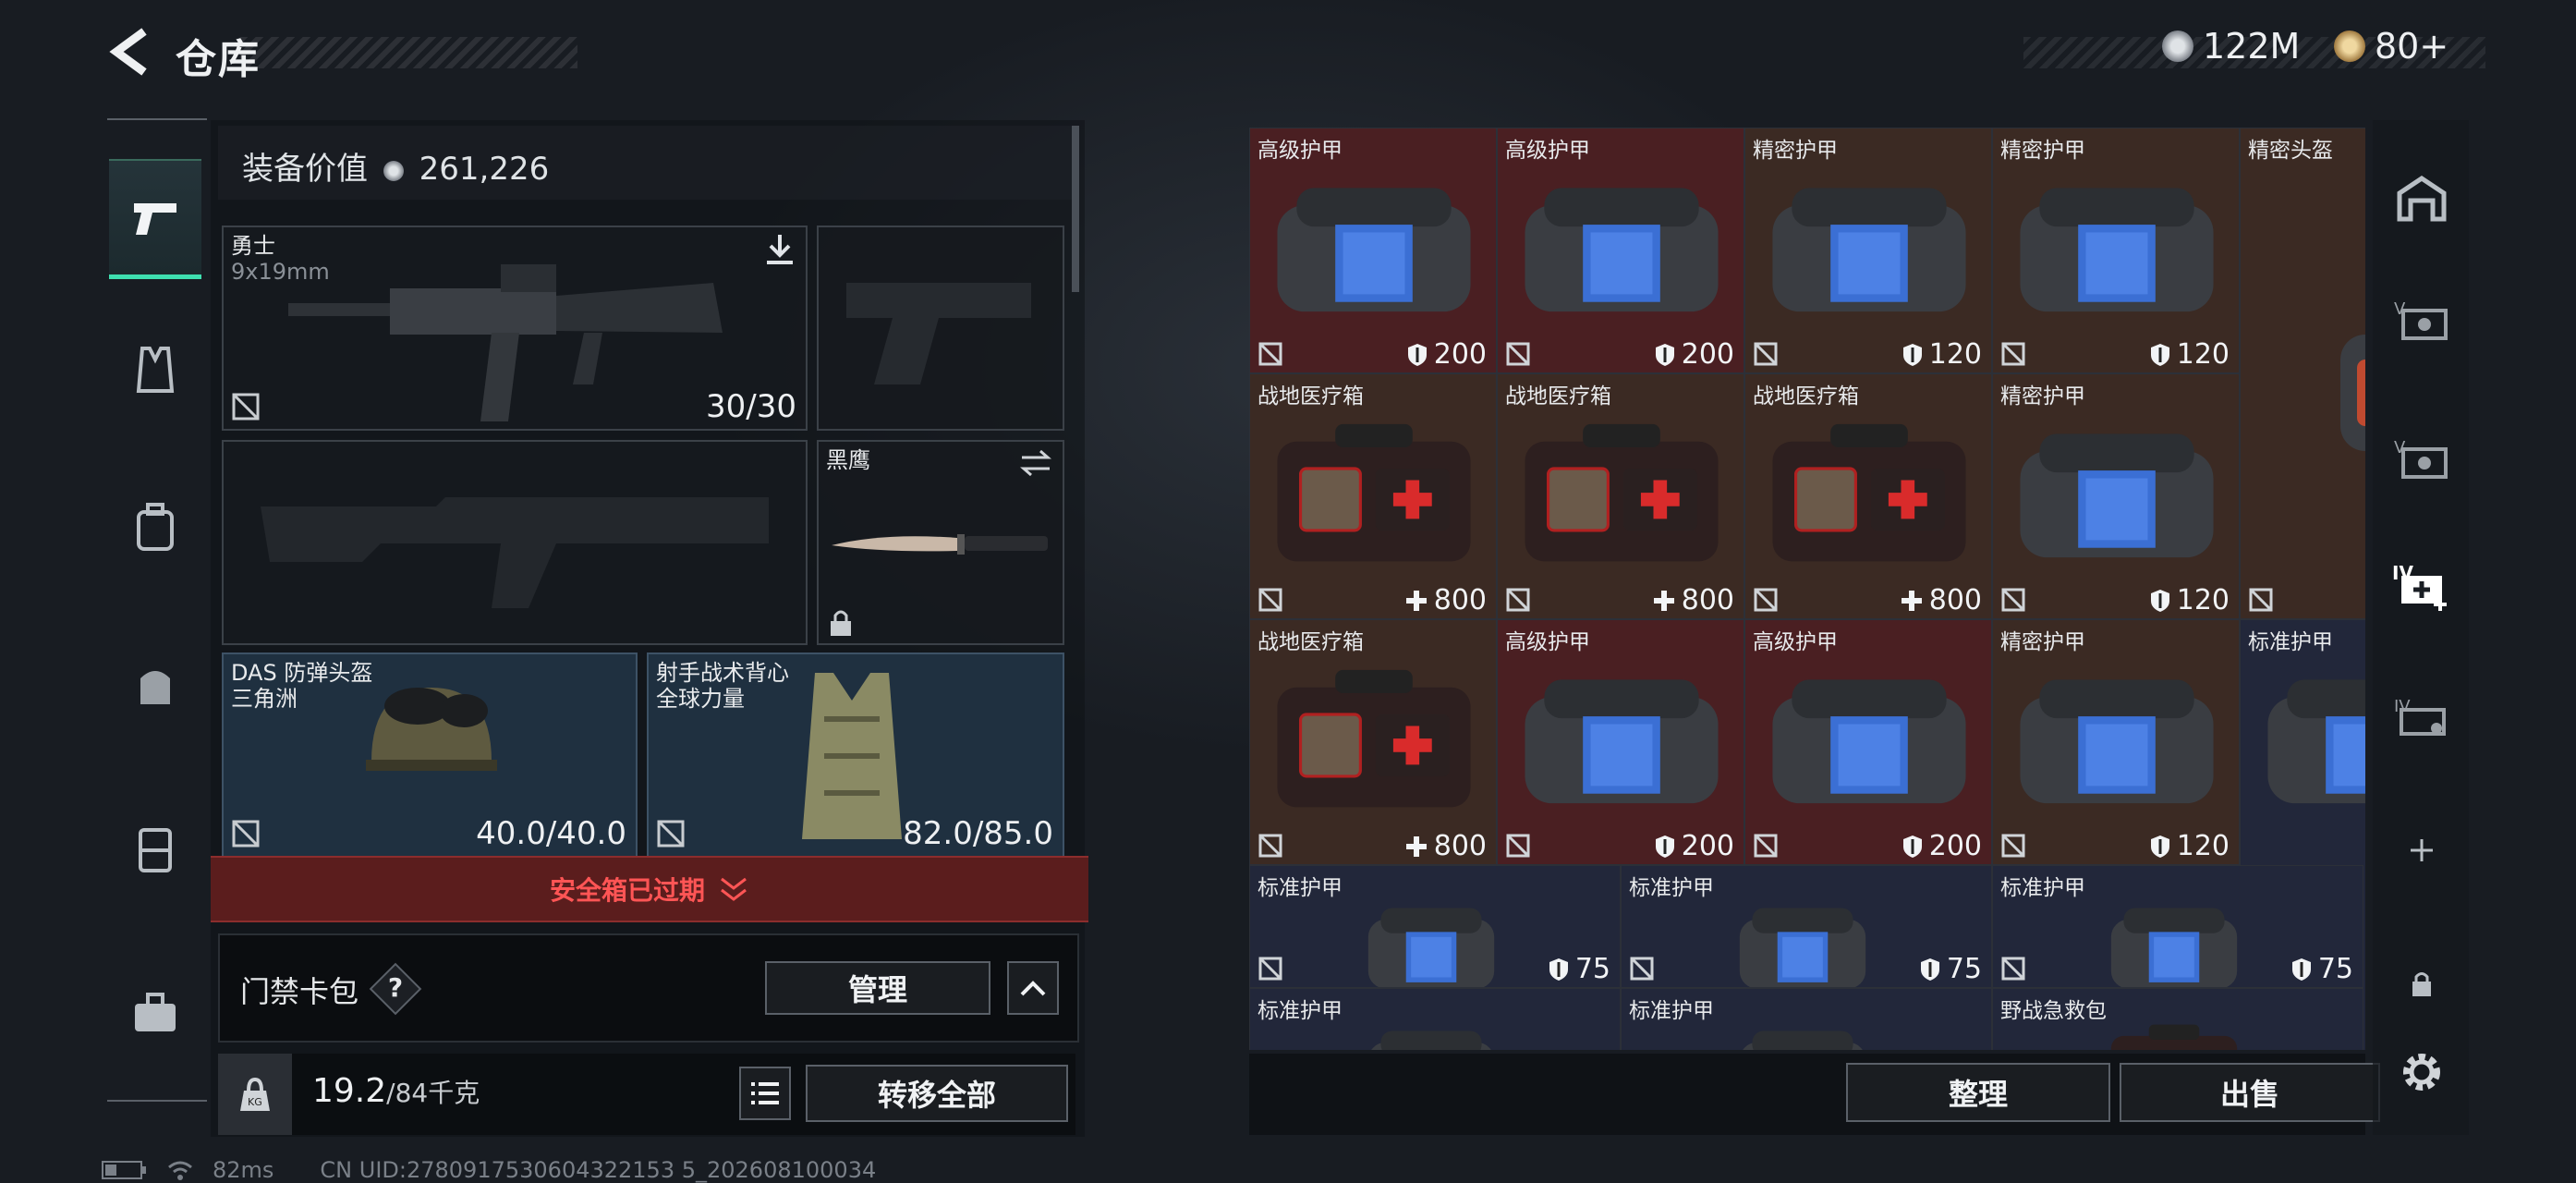  Describe the element at coordinates (877, 988) in the screenshot. I see `manage-button: 管理` at that location.